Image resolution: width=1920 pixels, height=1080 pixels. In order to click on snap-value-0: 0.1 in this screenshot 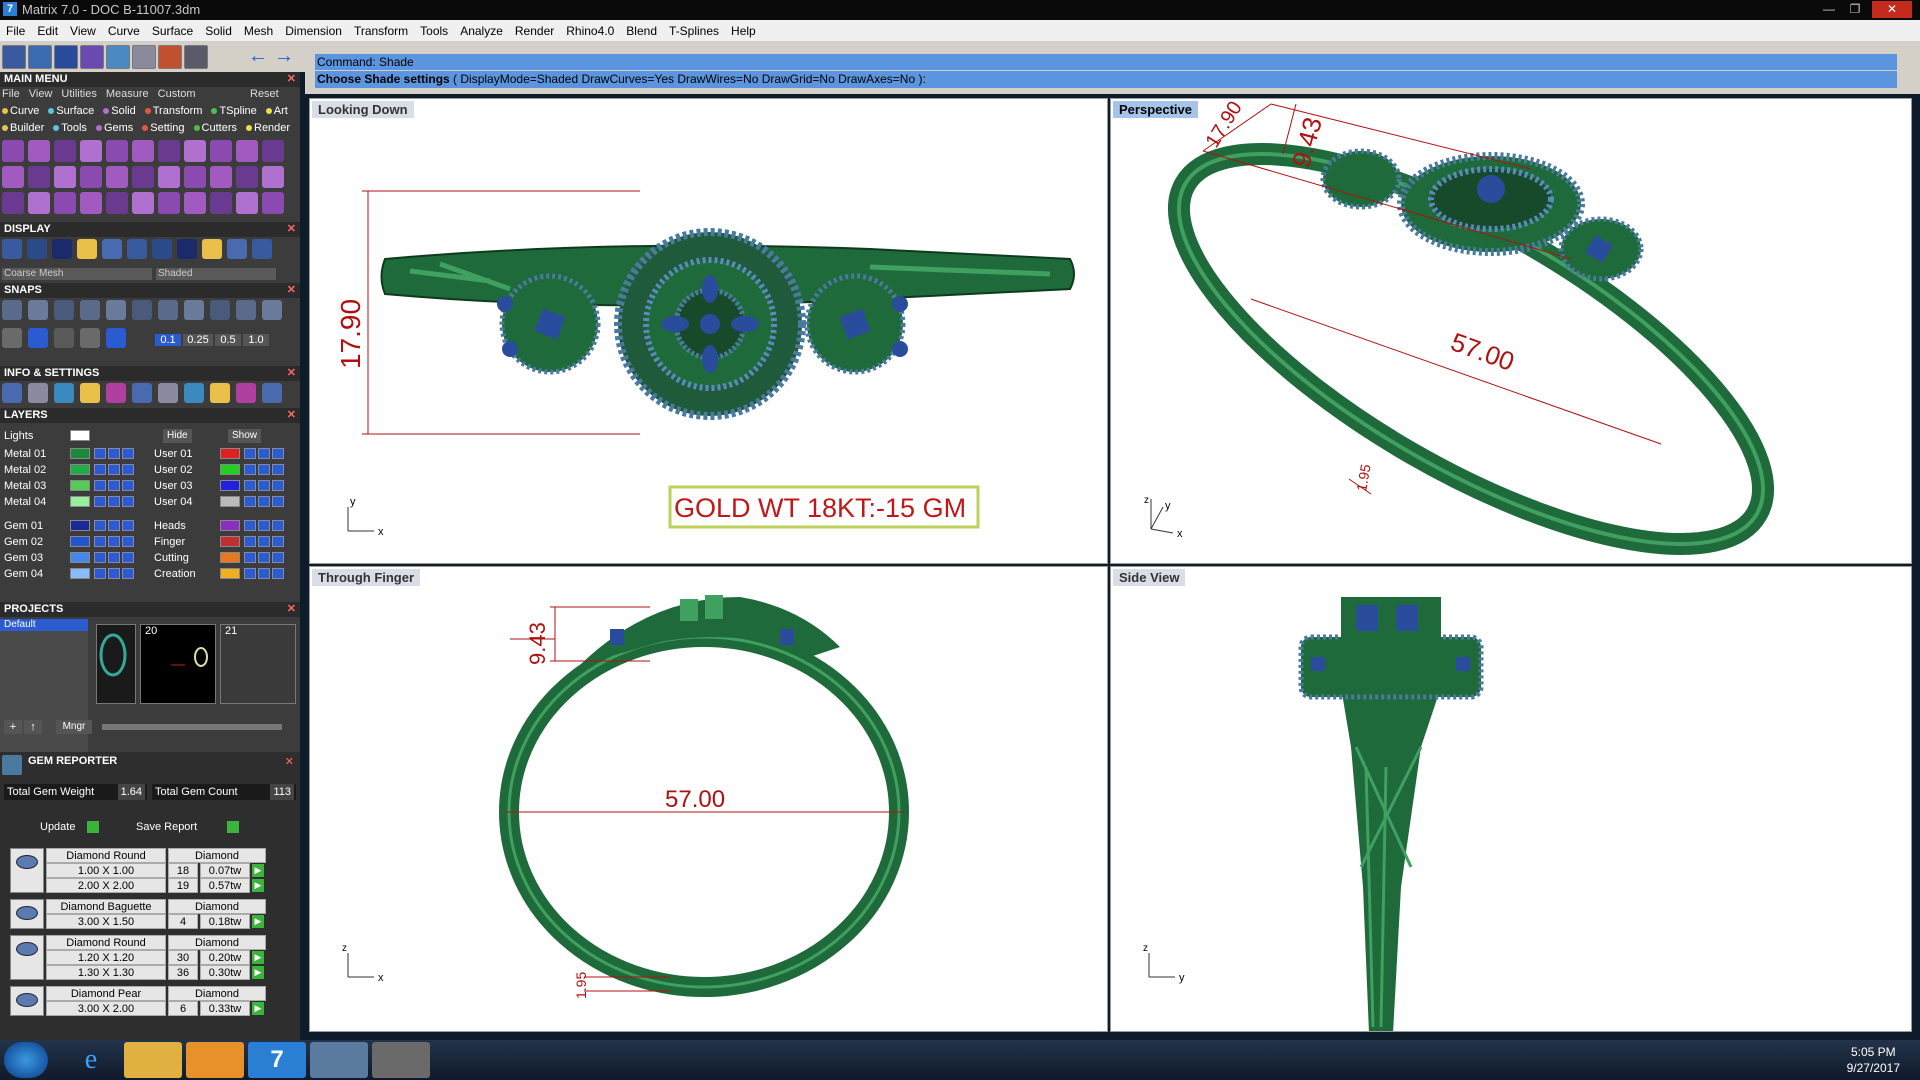, I will do `click(168, 340)`.